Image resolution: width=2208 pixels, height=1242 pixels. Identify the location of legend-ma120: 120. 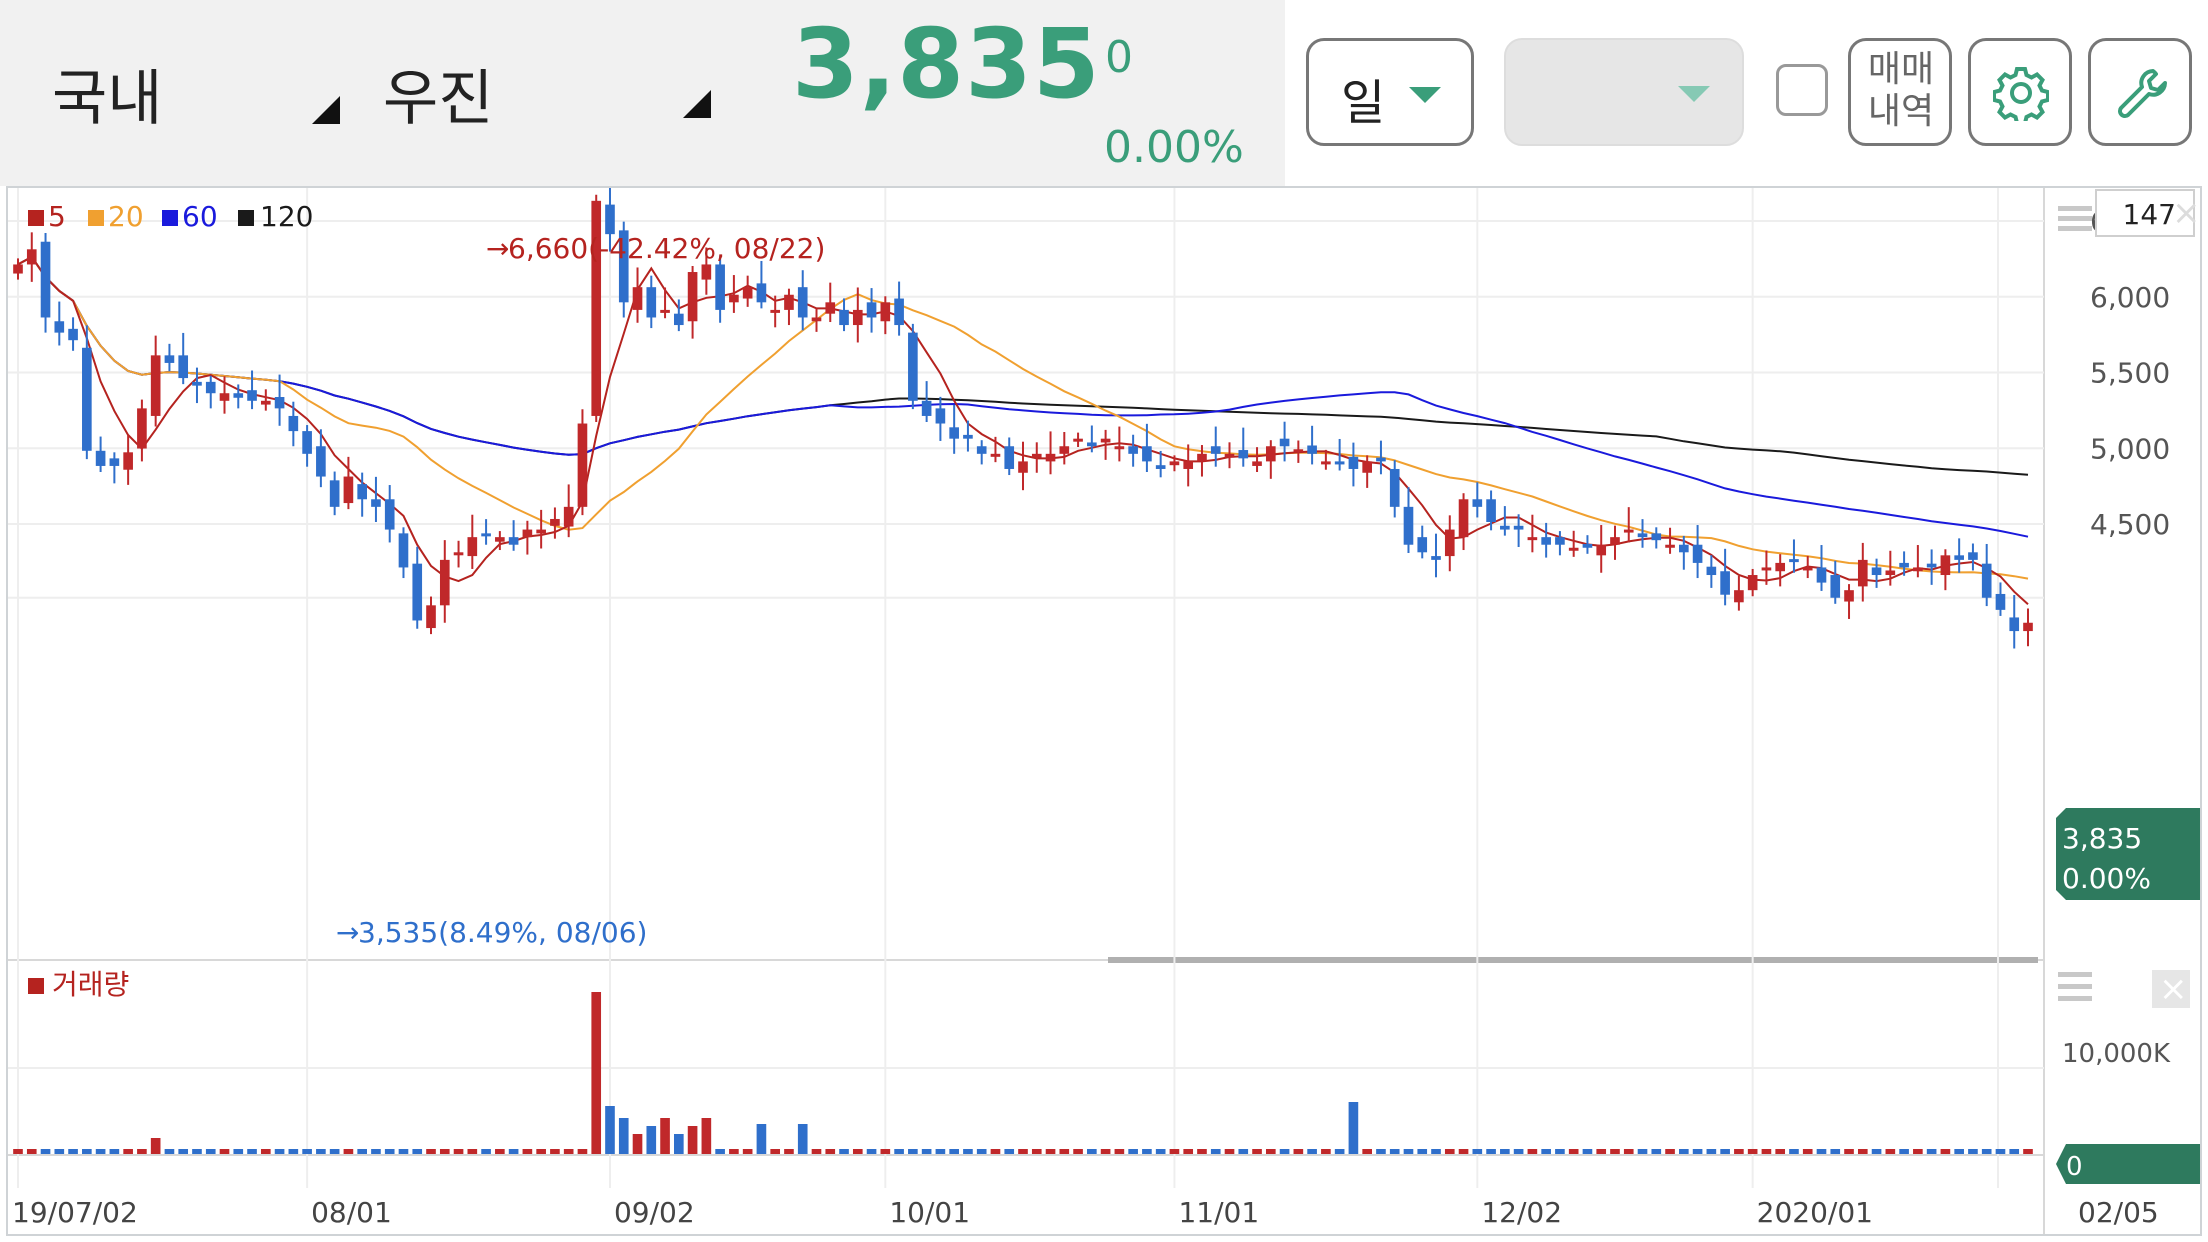
(286, 216).